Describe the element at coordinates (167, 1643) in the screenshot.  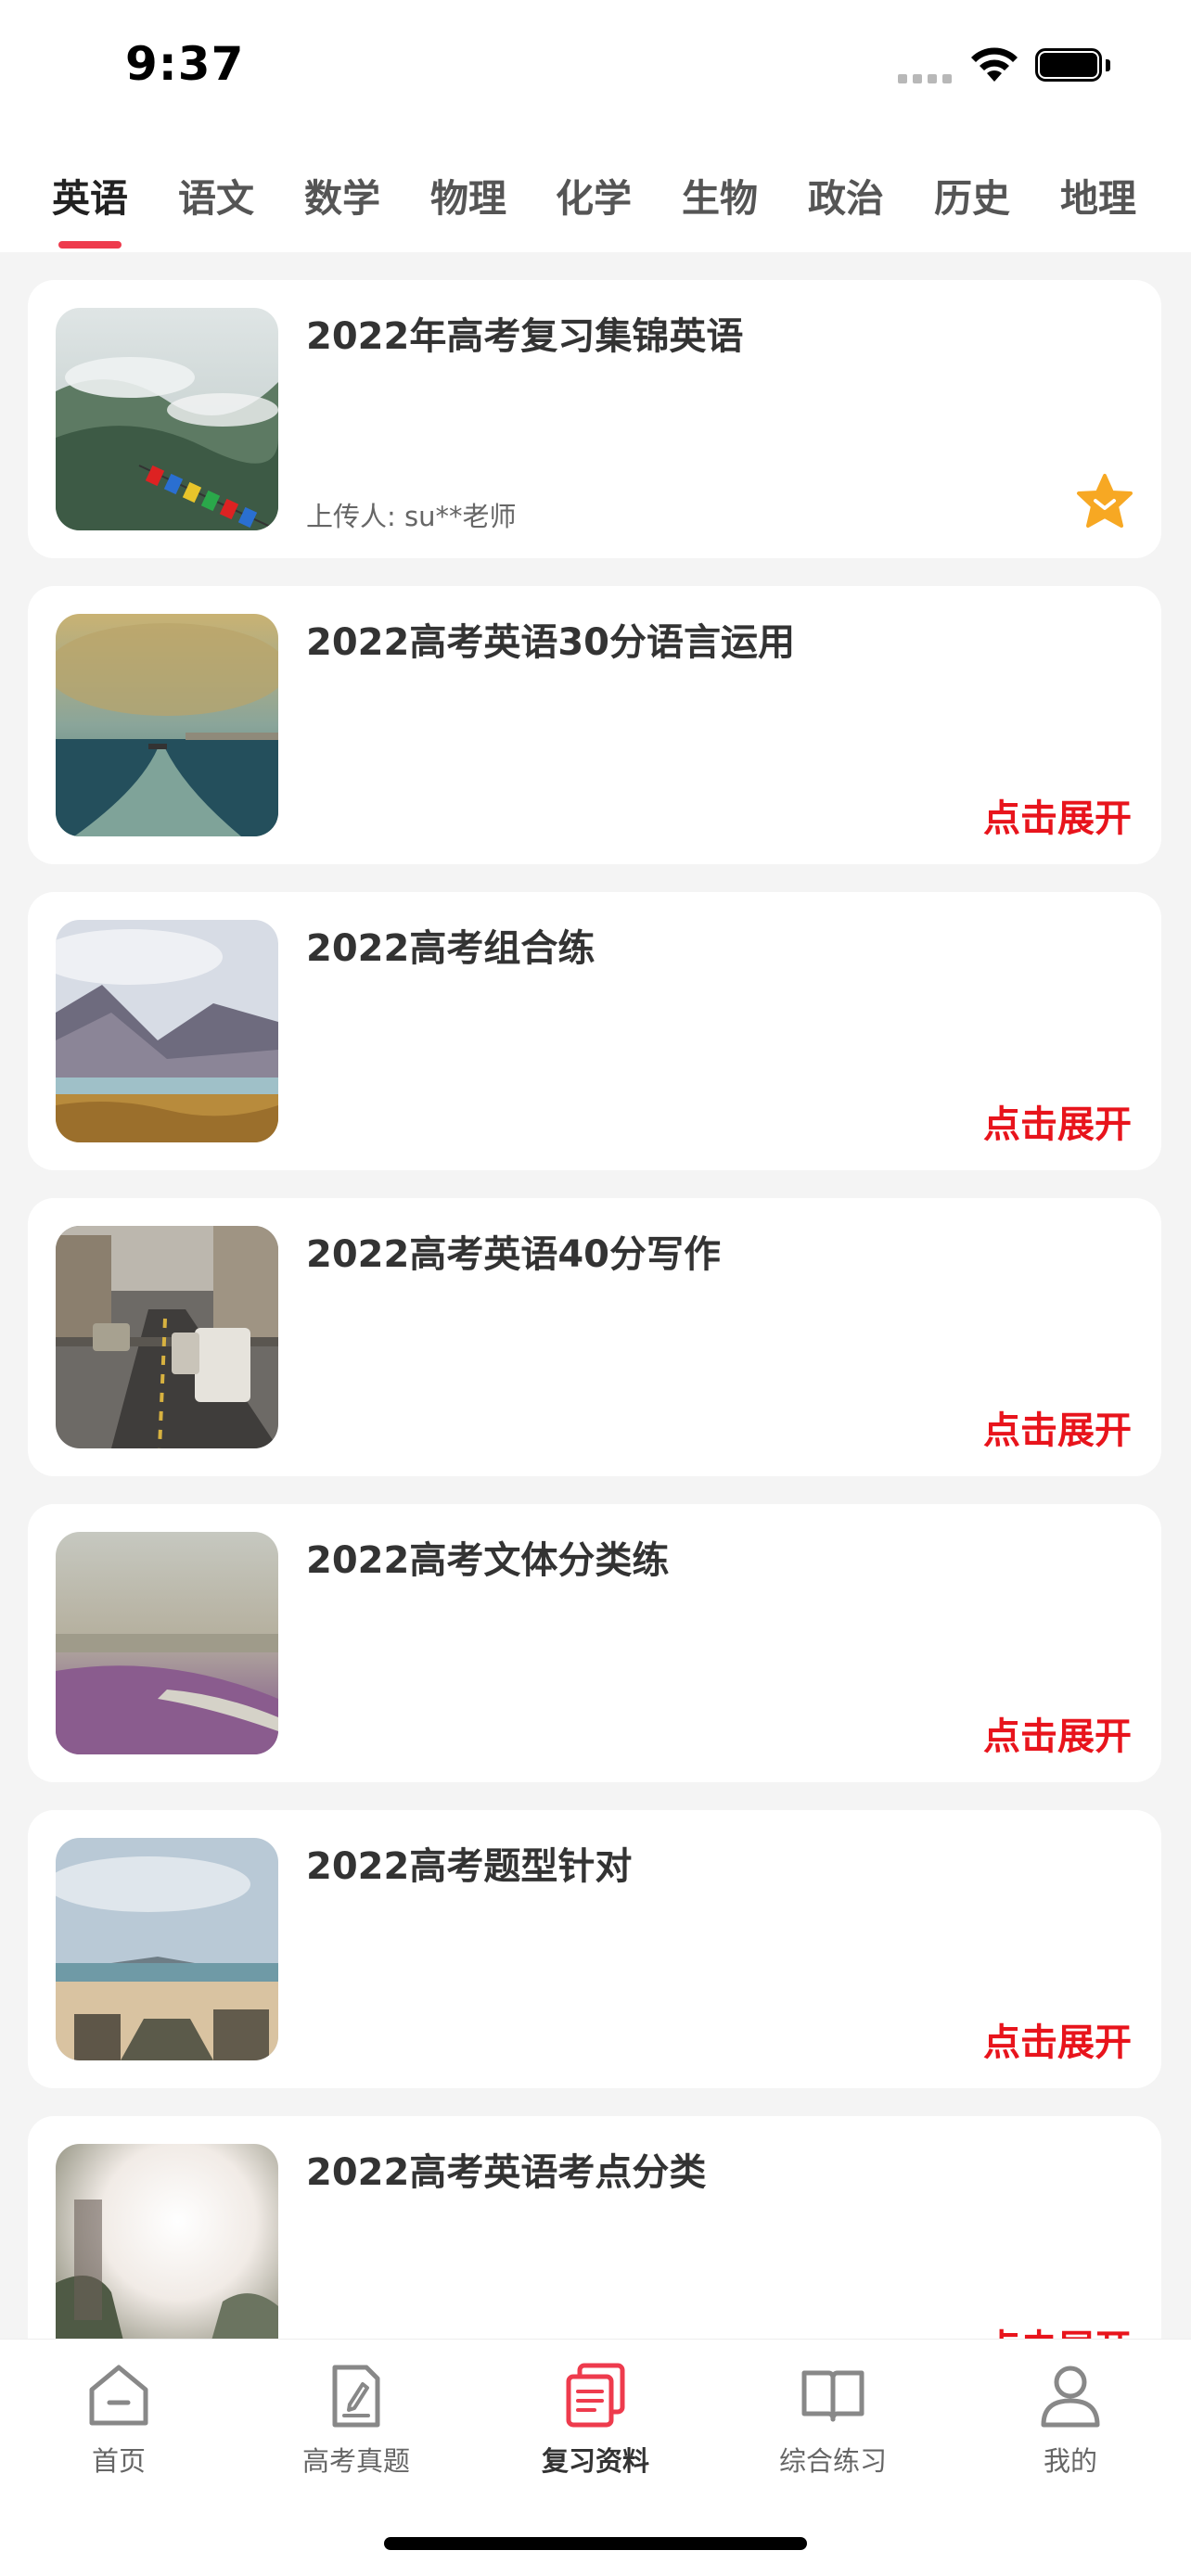
I see `beach-shore-photo` at that location.